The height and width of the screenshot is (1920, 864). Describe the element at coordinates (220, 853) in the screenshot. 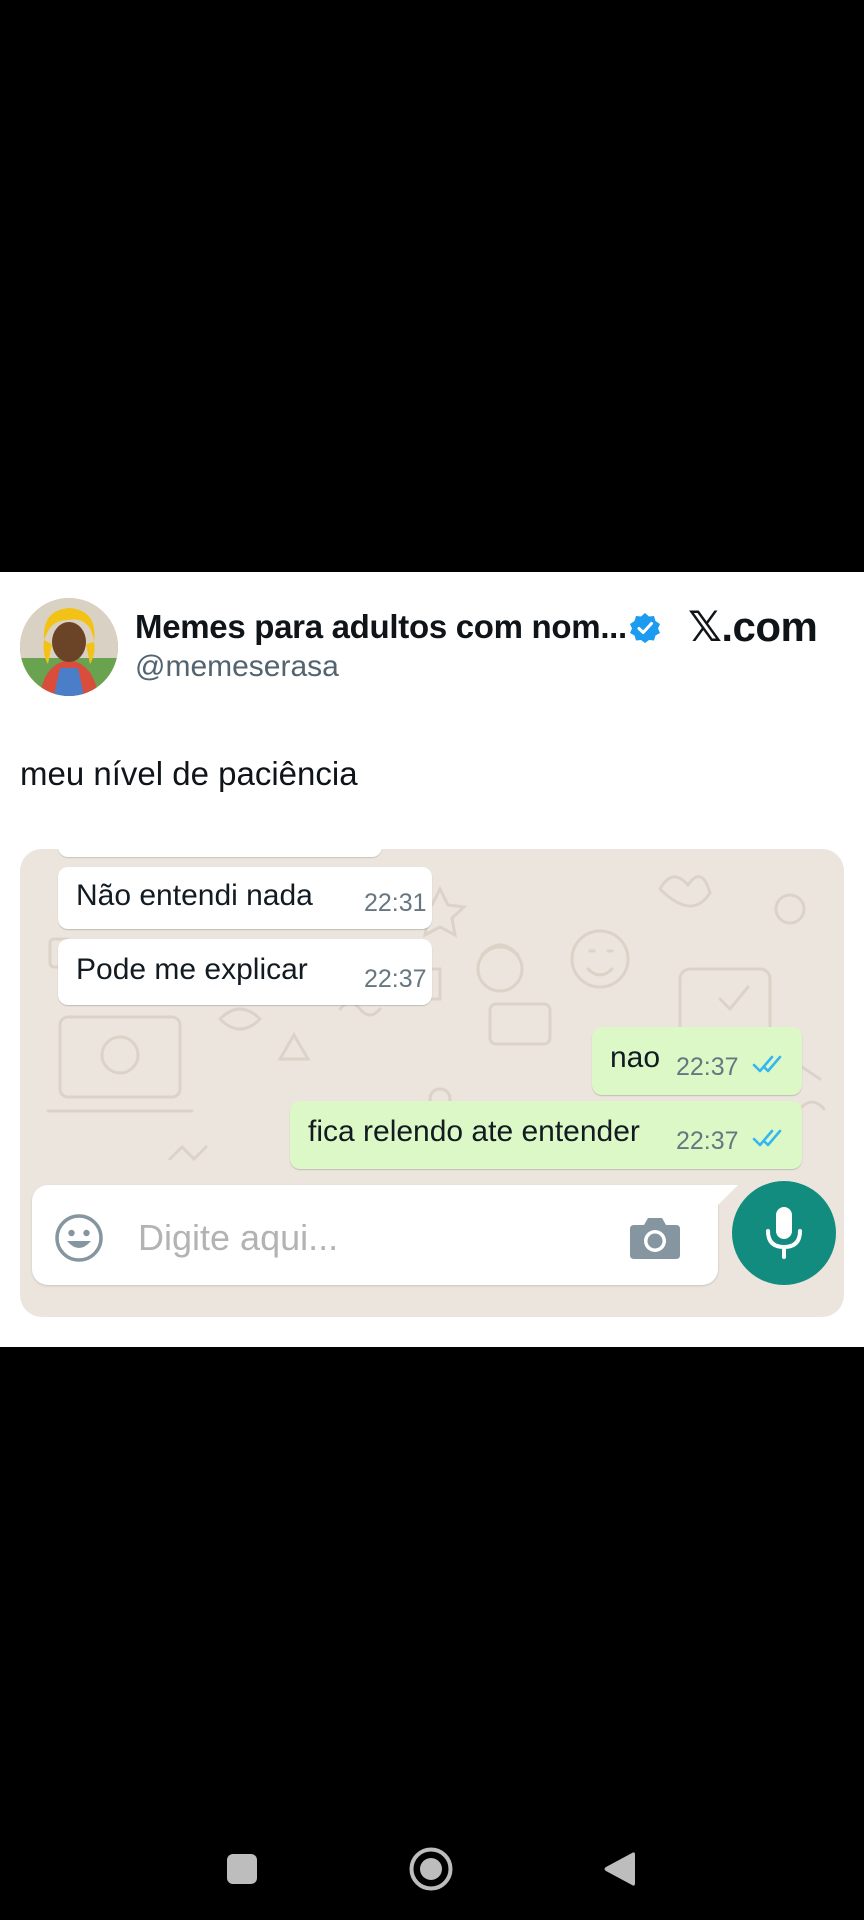

I see `partial-previous-bubble` at that location.